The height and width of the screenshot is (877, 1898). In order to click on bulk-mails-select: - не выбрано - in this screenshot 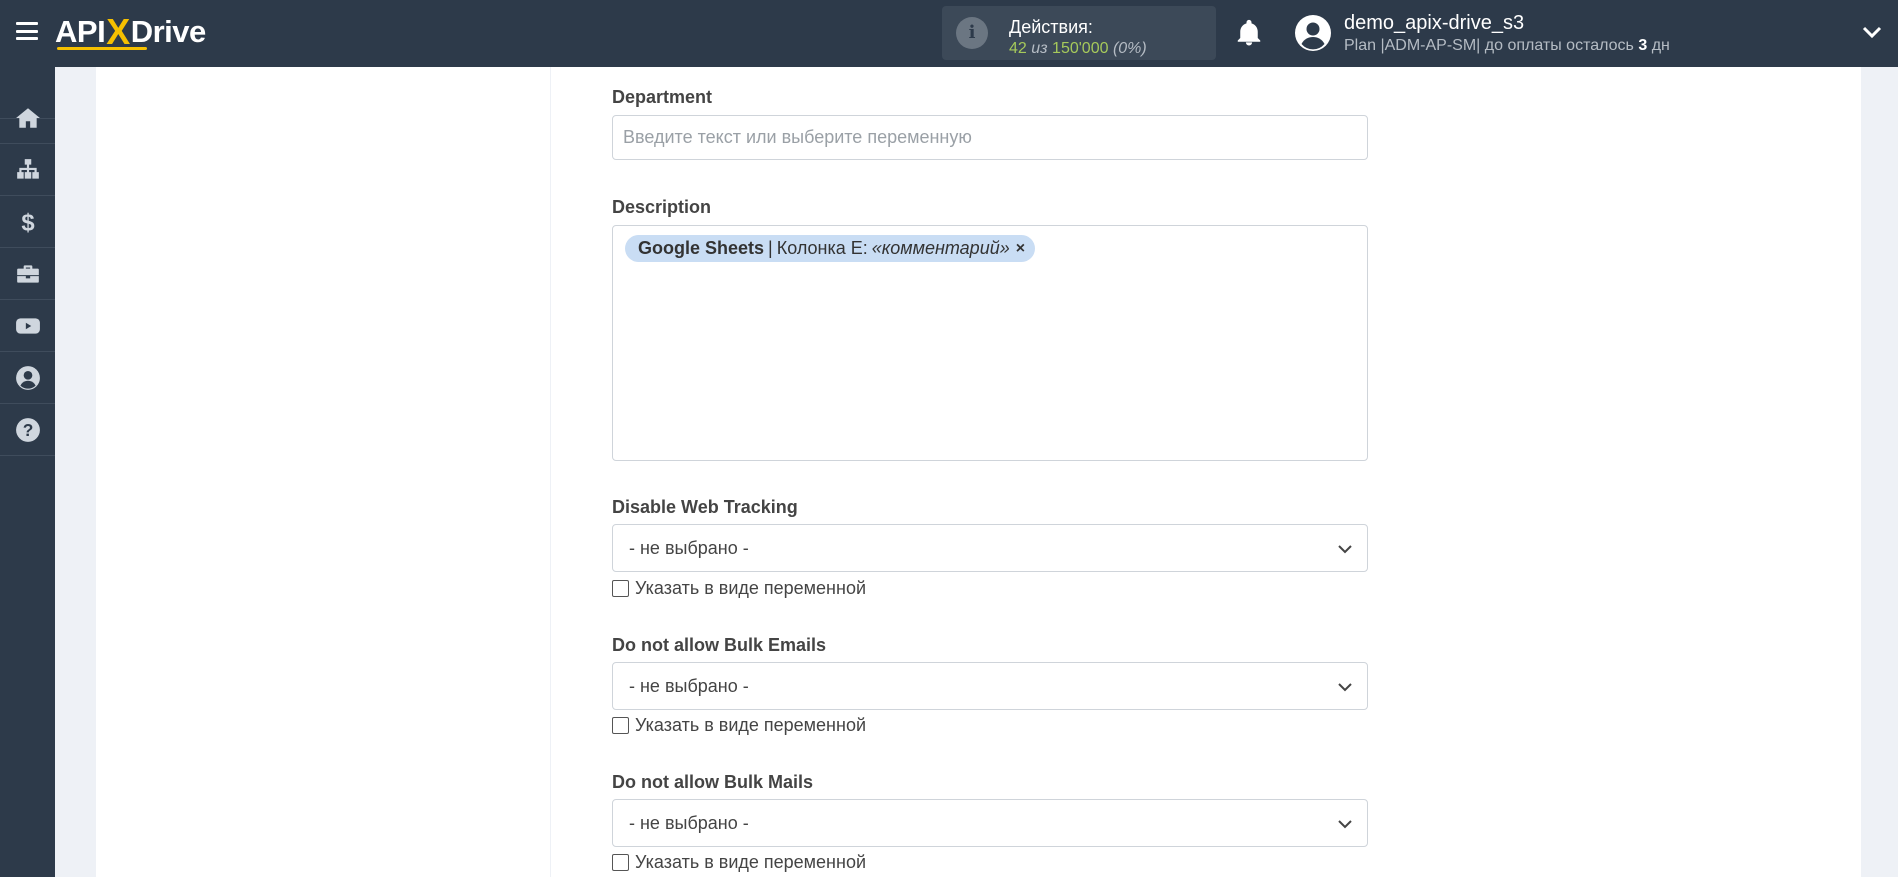, I will do `click(990, 823)`.